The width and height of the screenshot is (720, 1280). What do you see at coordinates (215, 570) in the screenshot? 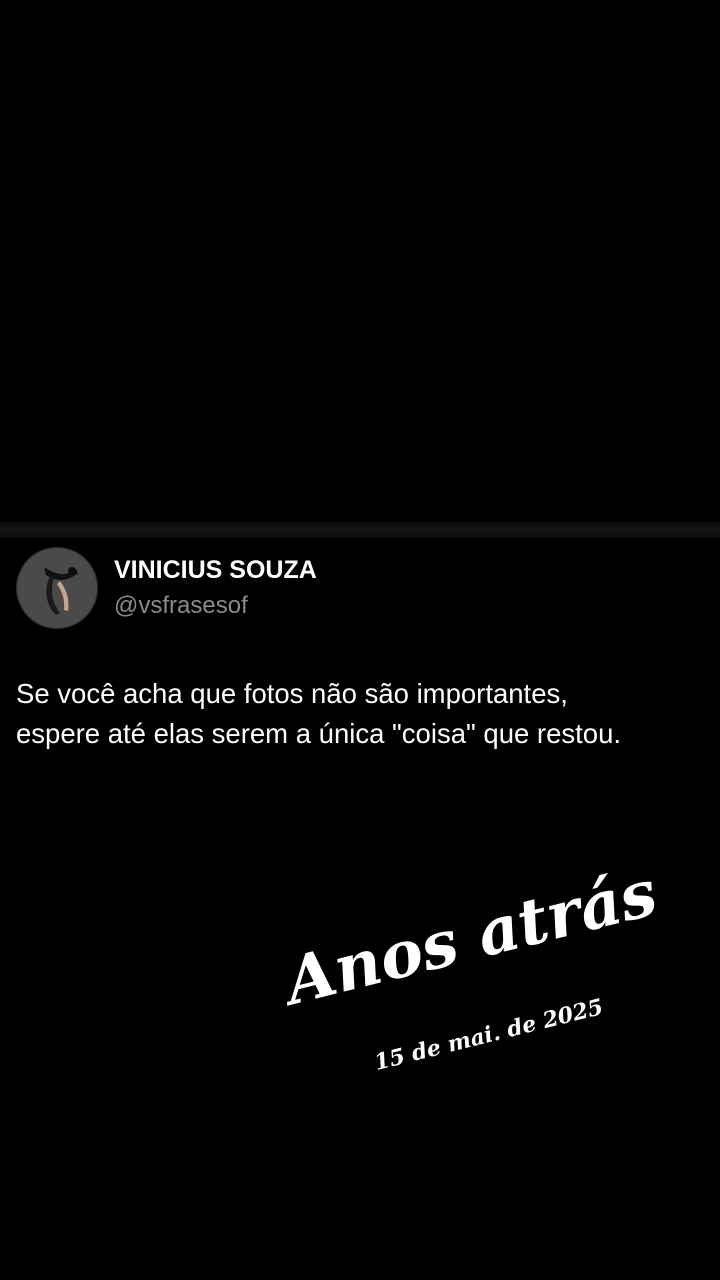
I see `author-name: VINICIUS SOUZA` at bounding box center [215, 570].